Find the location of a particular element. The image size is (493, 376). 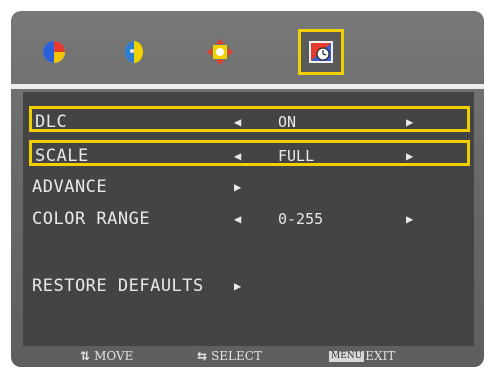

hint-bar: ⇅ MOVE ⇆ SELECT MENU EXIT is located at coordinates (247, 356).